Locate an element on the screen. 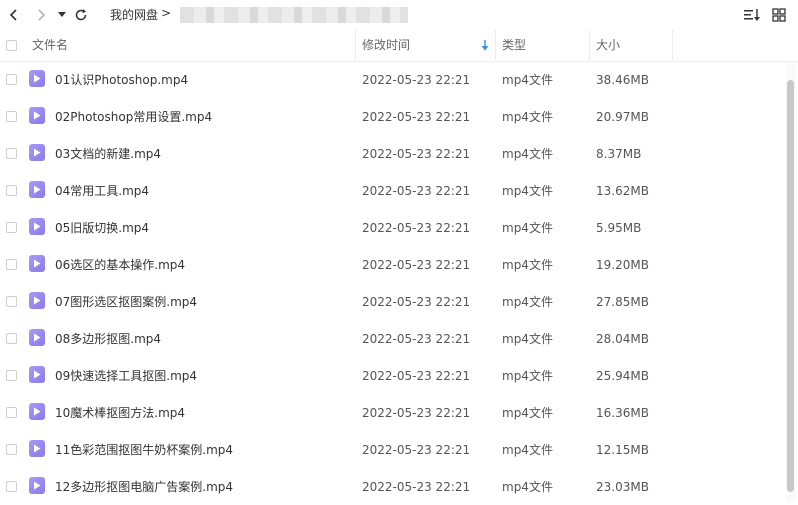 This screenshot has width=798, height=505. refresh-button is located at coordinates (81, 15).